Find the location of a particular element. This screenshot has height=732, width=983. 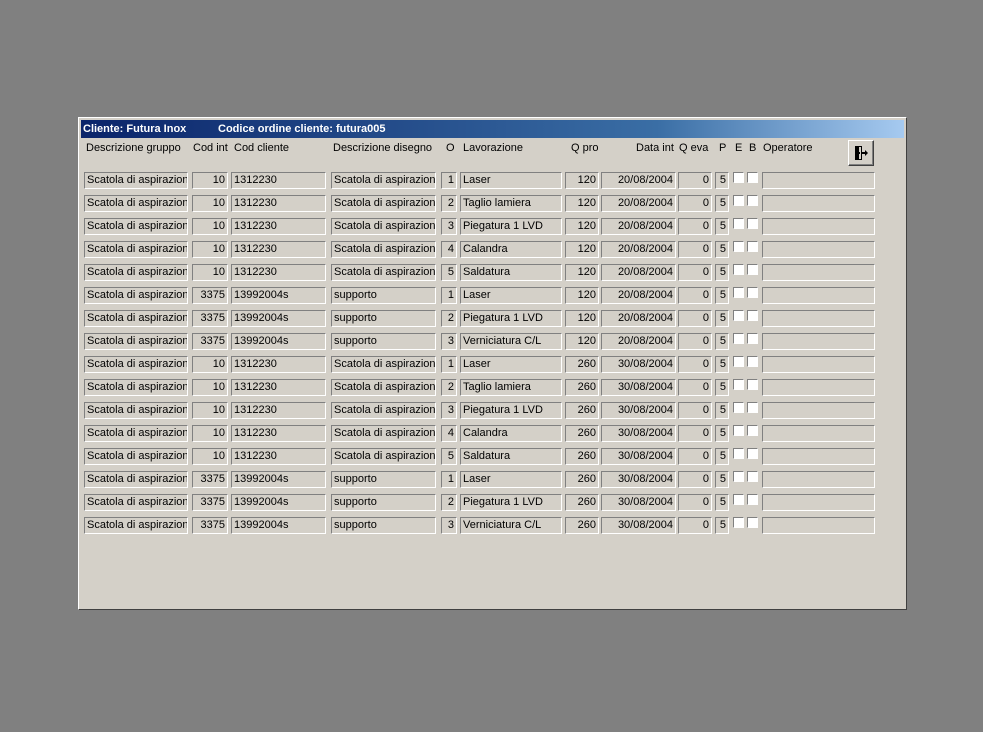

lavorazione-cell: Laser is located at coordinates (511, 364).